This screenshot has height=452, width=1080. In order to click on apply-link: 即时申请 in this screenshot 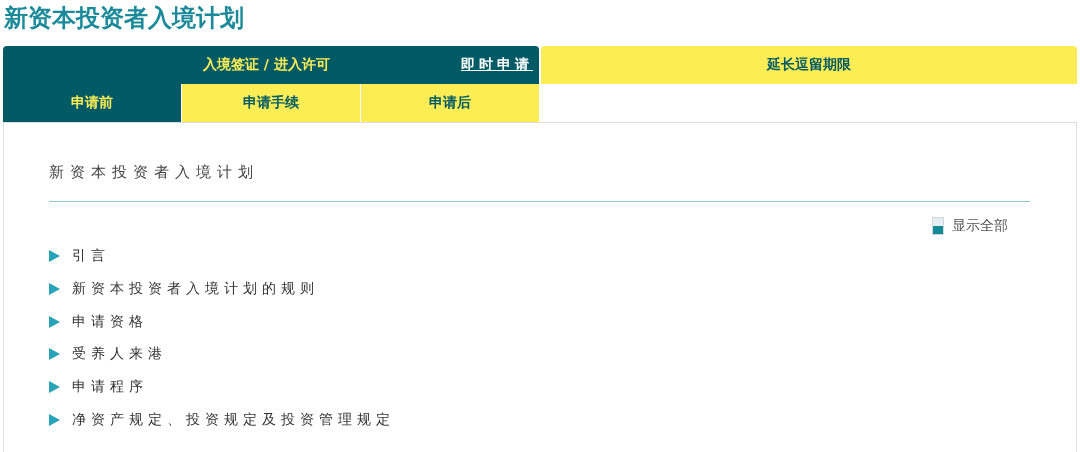, I will do `click(497, 65)`.